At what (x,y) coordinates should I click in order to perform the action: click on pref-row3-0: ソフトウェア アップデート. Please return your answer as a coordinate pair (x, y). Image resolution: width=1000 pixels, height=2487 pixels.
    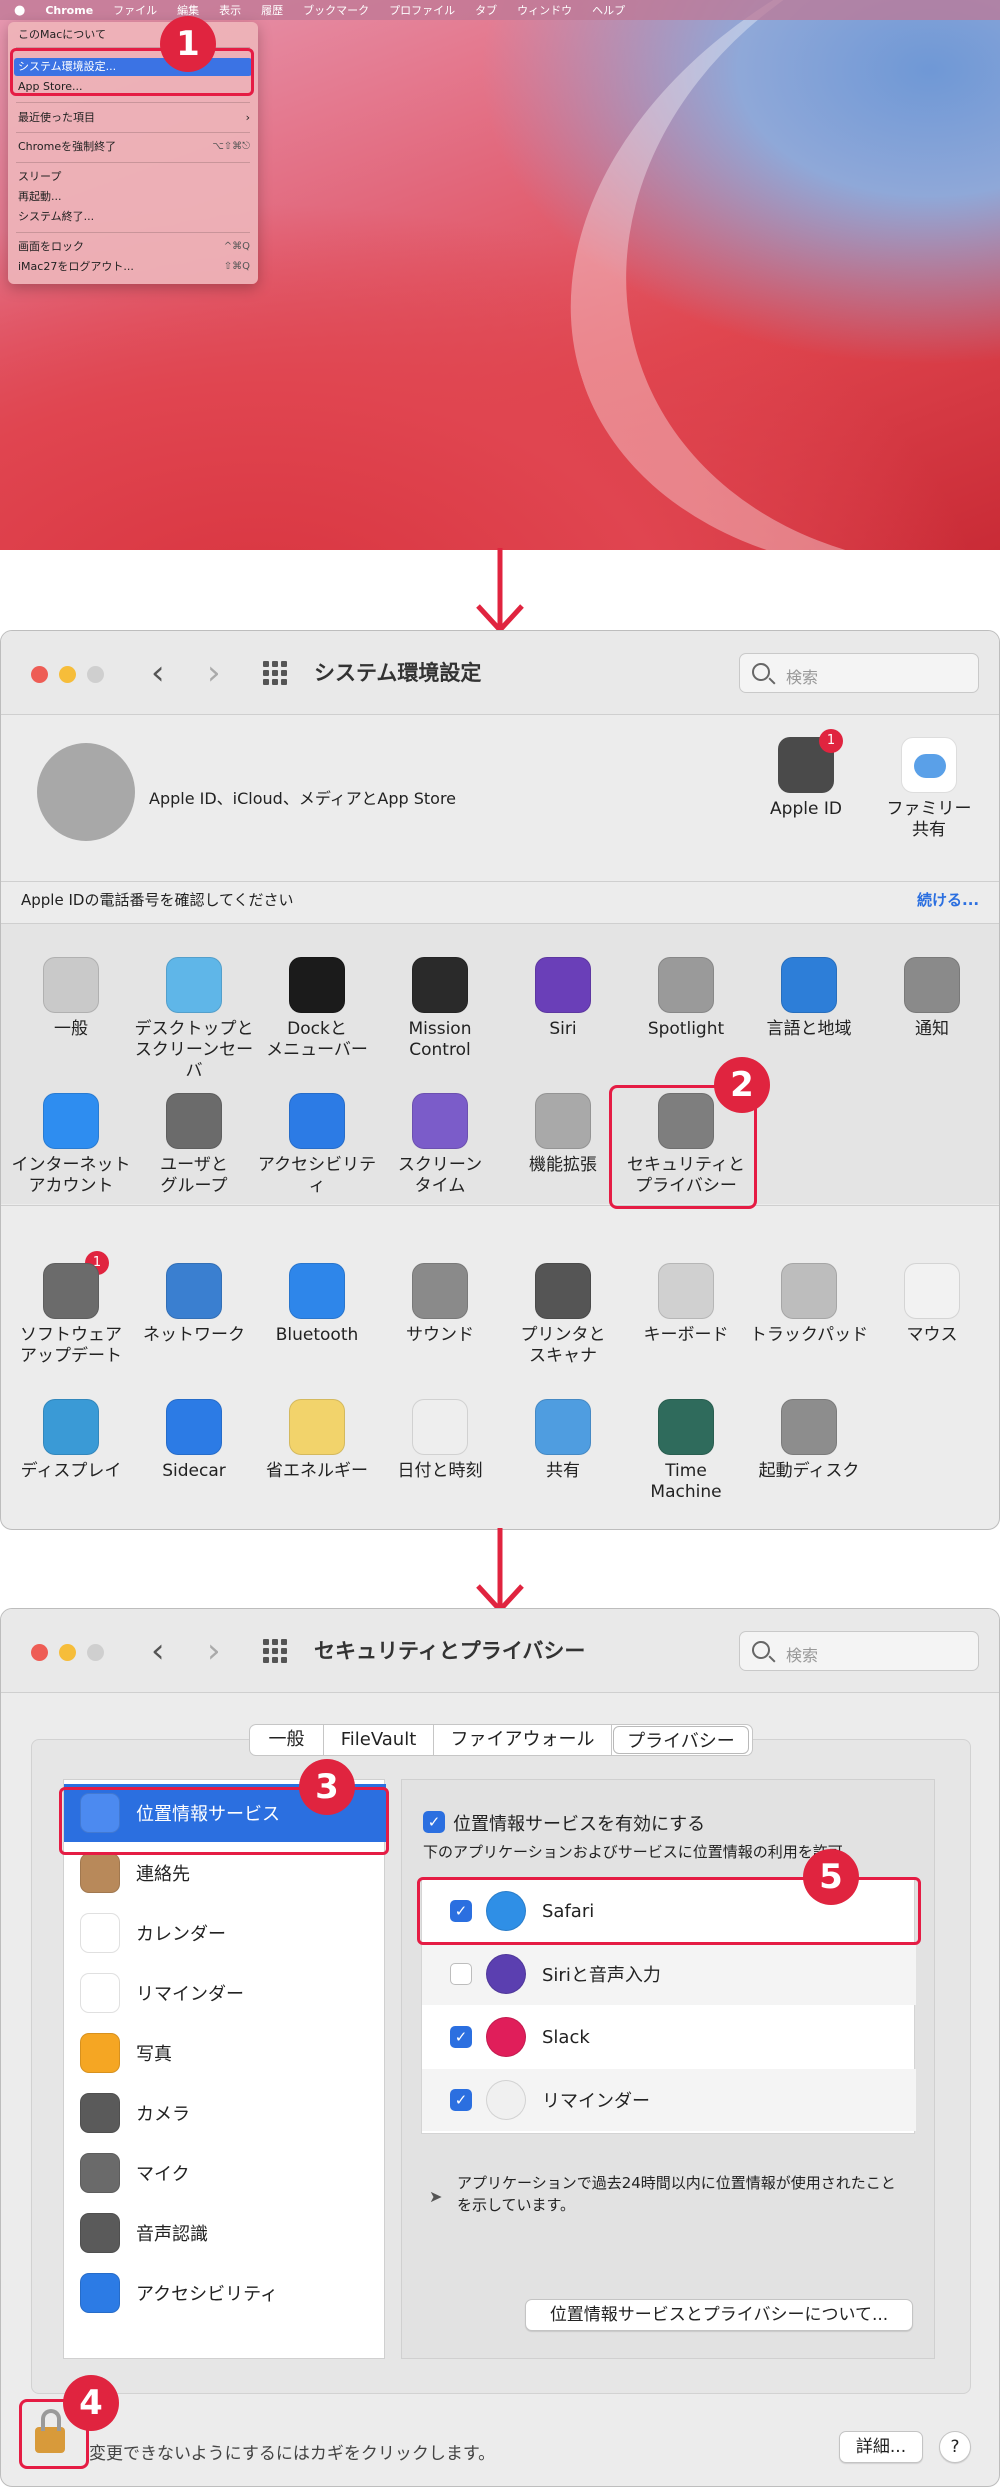
    Looking at the image, I should click on (71, 1315).